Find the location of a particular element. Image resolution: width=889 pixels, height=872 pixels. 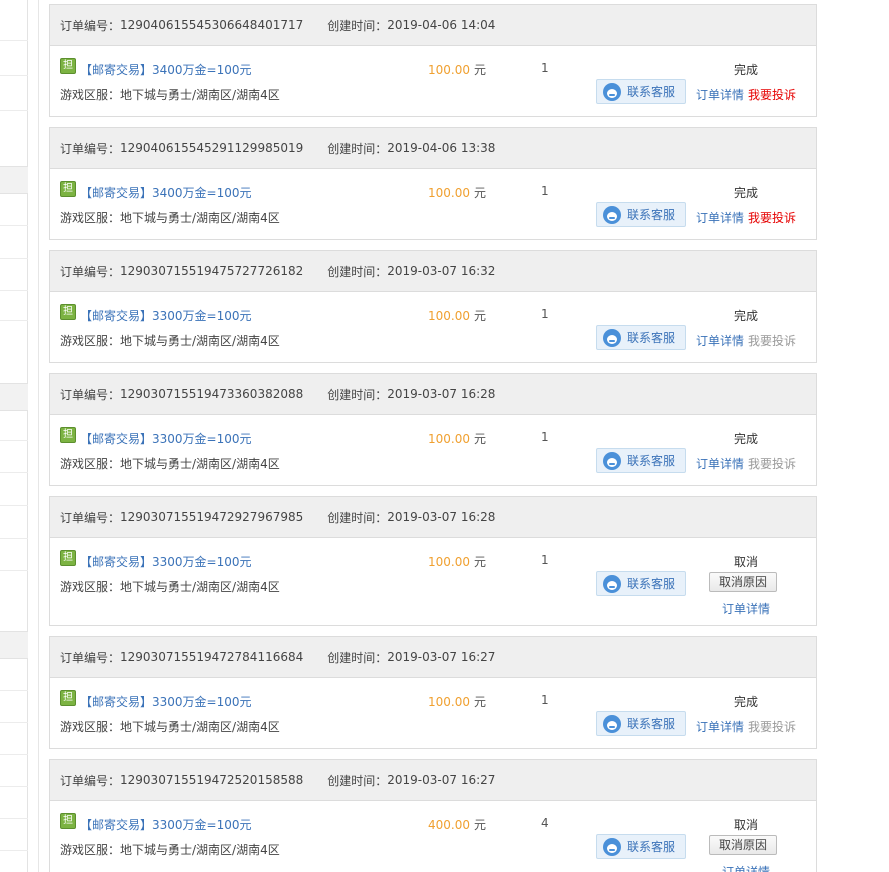

created-time: 2019-04-06 13:38 is located at coordinates (441, 148).